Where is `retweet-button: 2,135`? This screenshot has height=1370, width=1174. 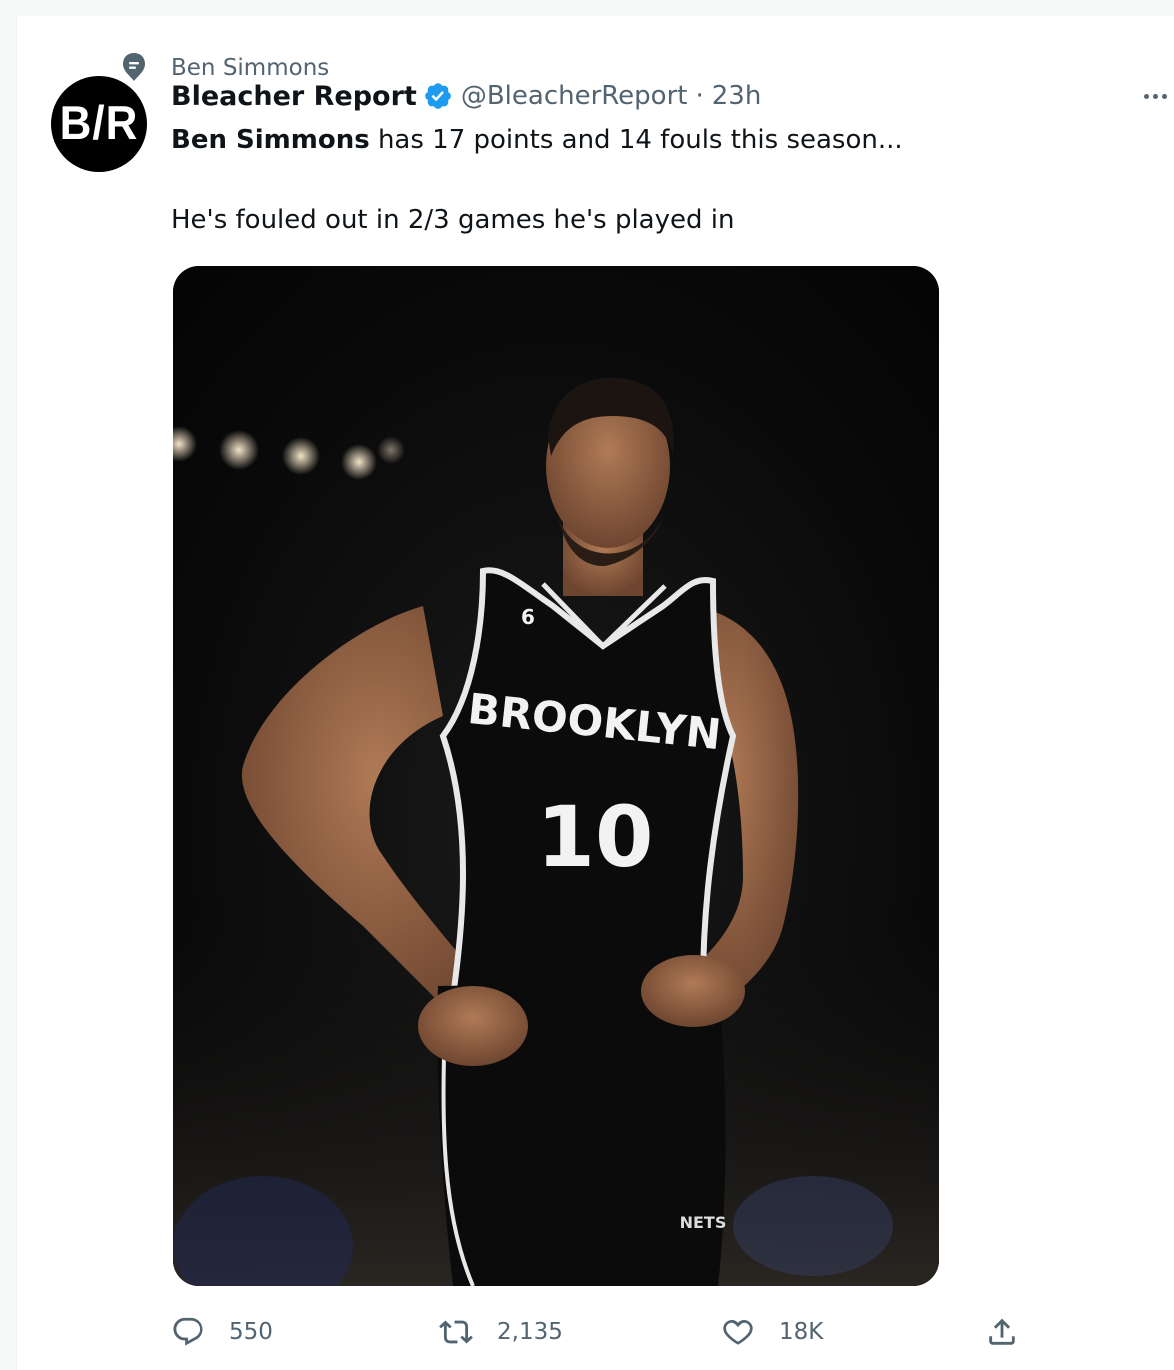 retweet-button: 2,135 is located at coordinates (501, 1332).